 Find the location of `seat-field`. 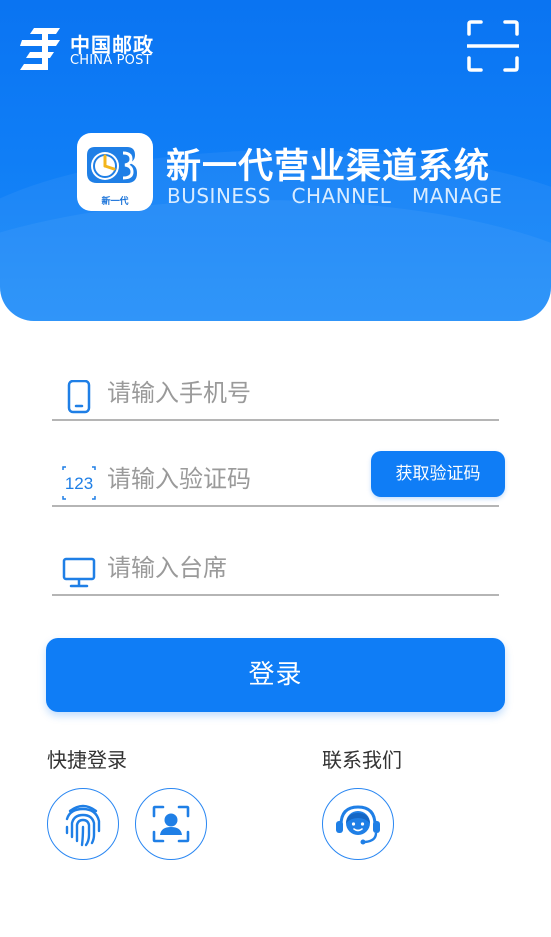

seat-field is located at coordinates (275, 565).